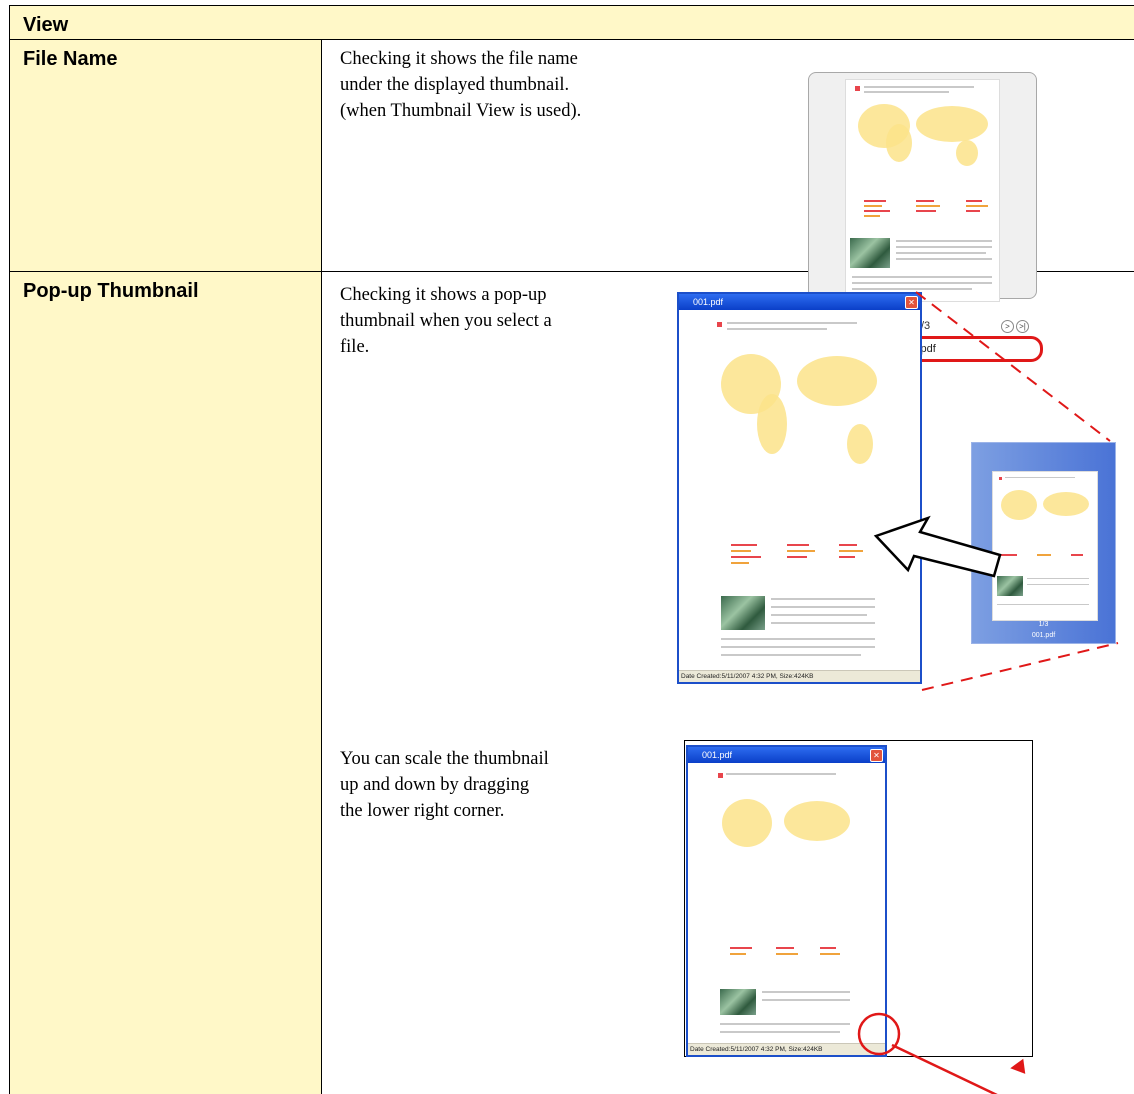  I want to click on drag-arrow-head-icon, so click(1018, 1066).